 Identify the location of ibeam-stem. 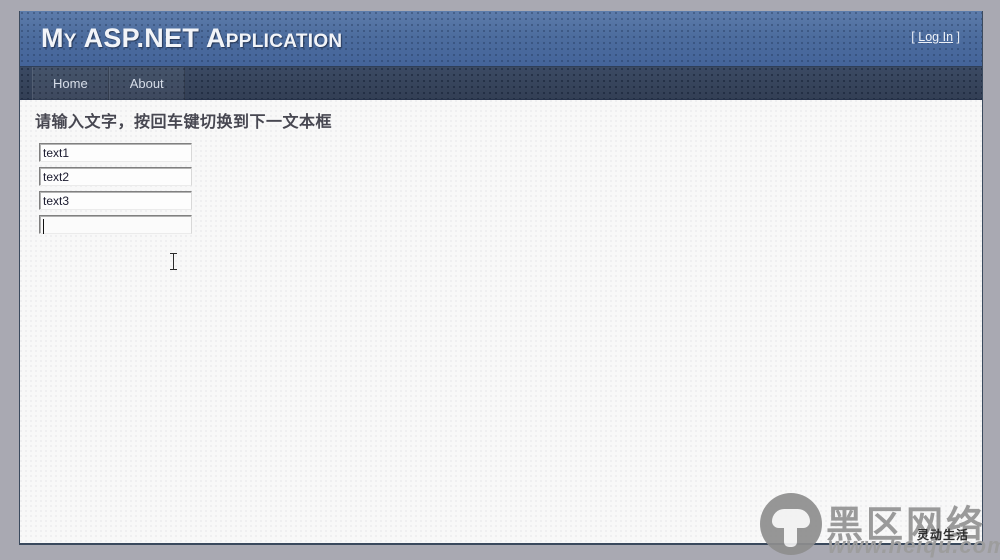
(173, 261).